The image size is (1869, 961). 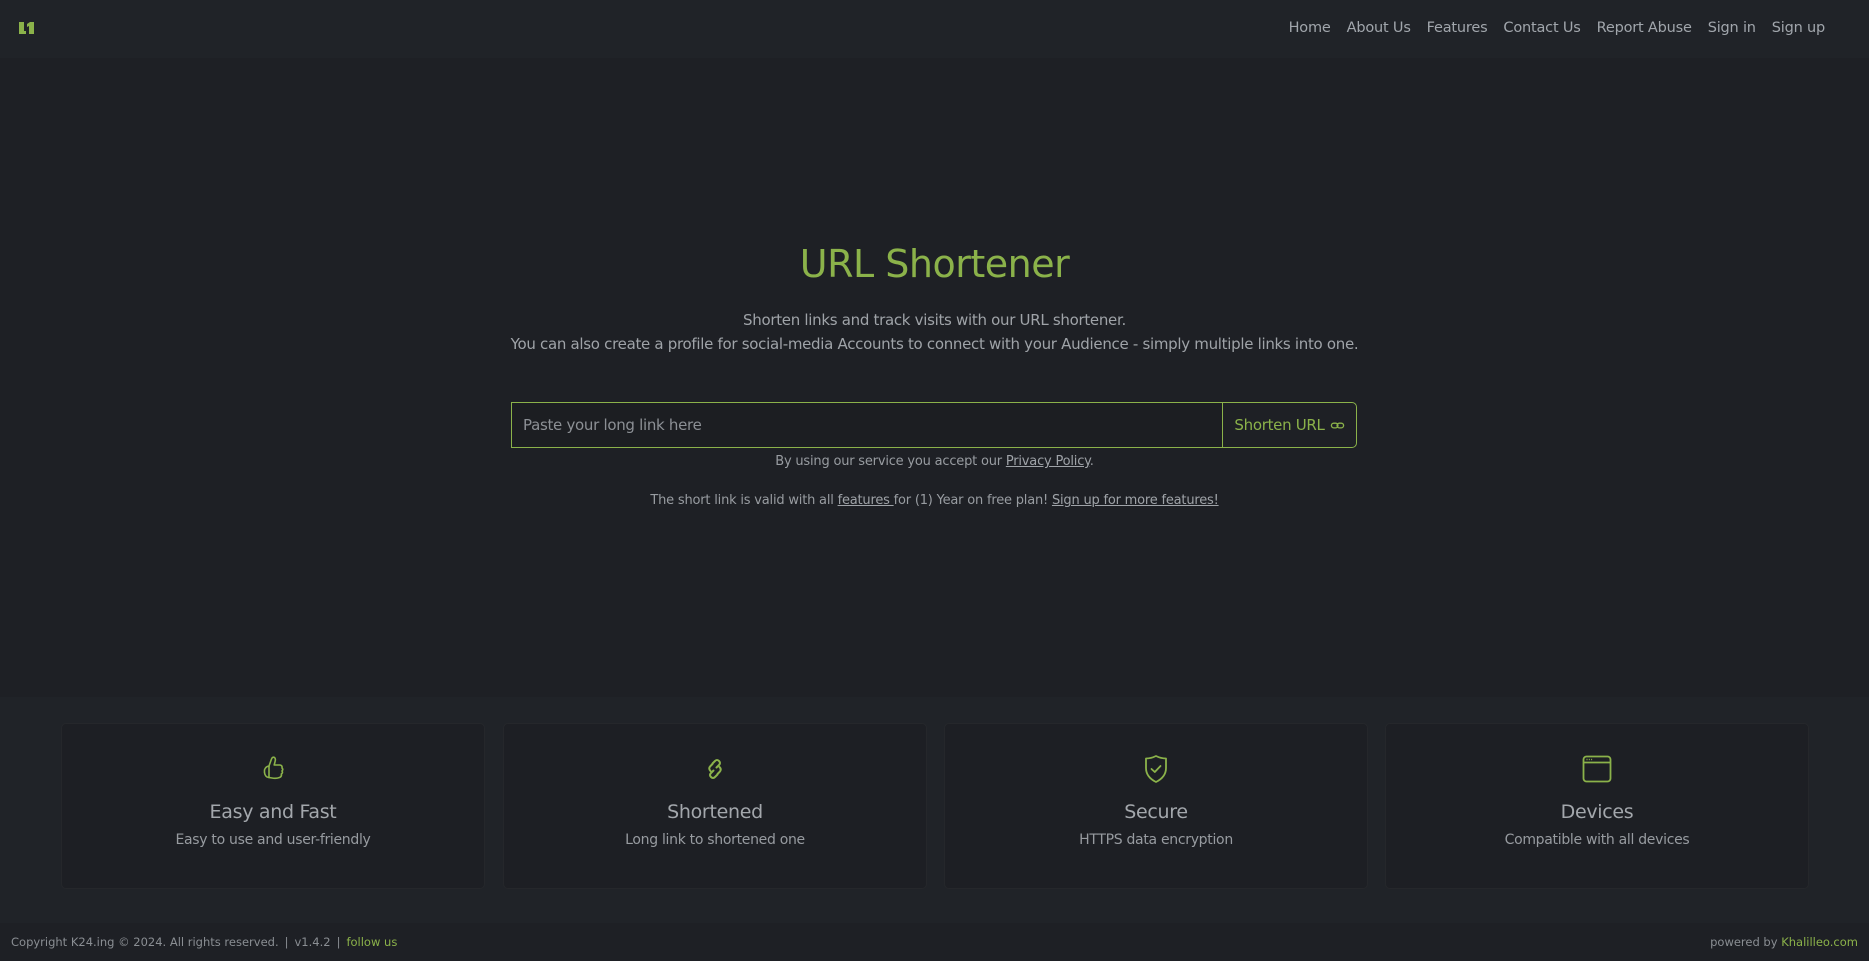 I want to click on shorten-url-button: Shorten URL, so click(x=1289, y=425).